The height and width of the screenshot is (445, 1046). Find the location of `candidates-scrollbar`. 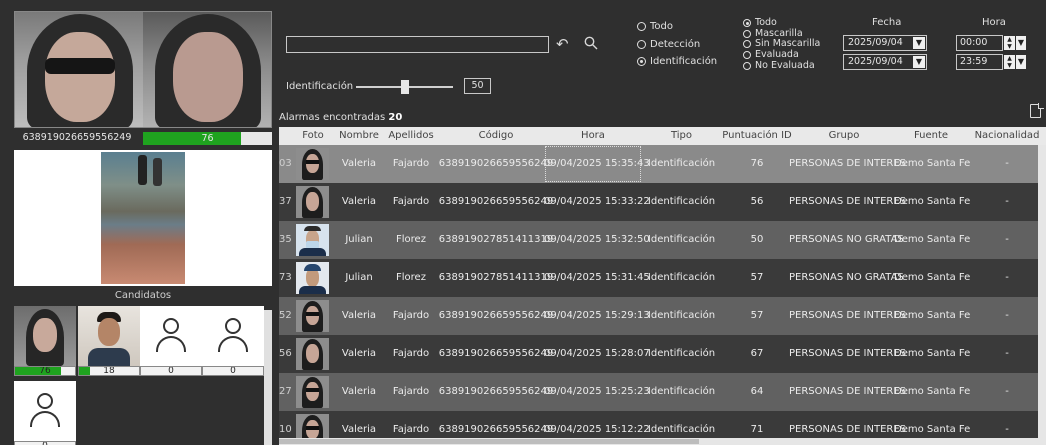

candidates-scrollbar is located at coordinates (268, 377).